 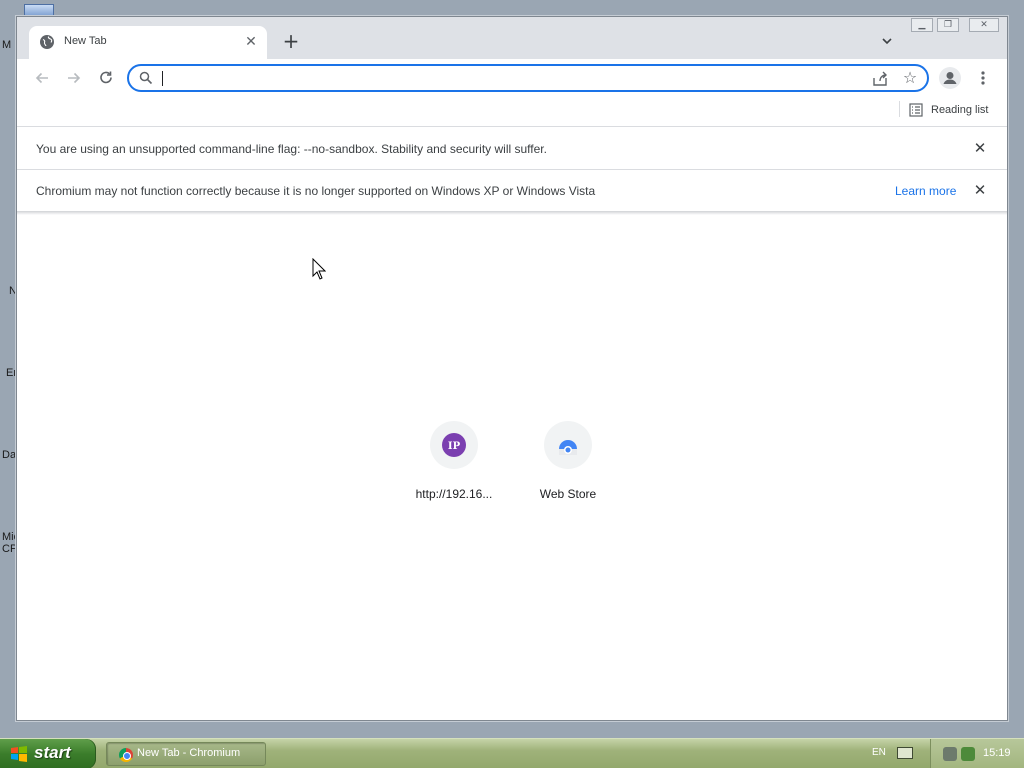 I want to click on toolbar: ☆, so click(x=512, y=78).